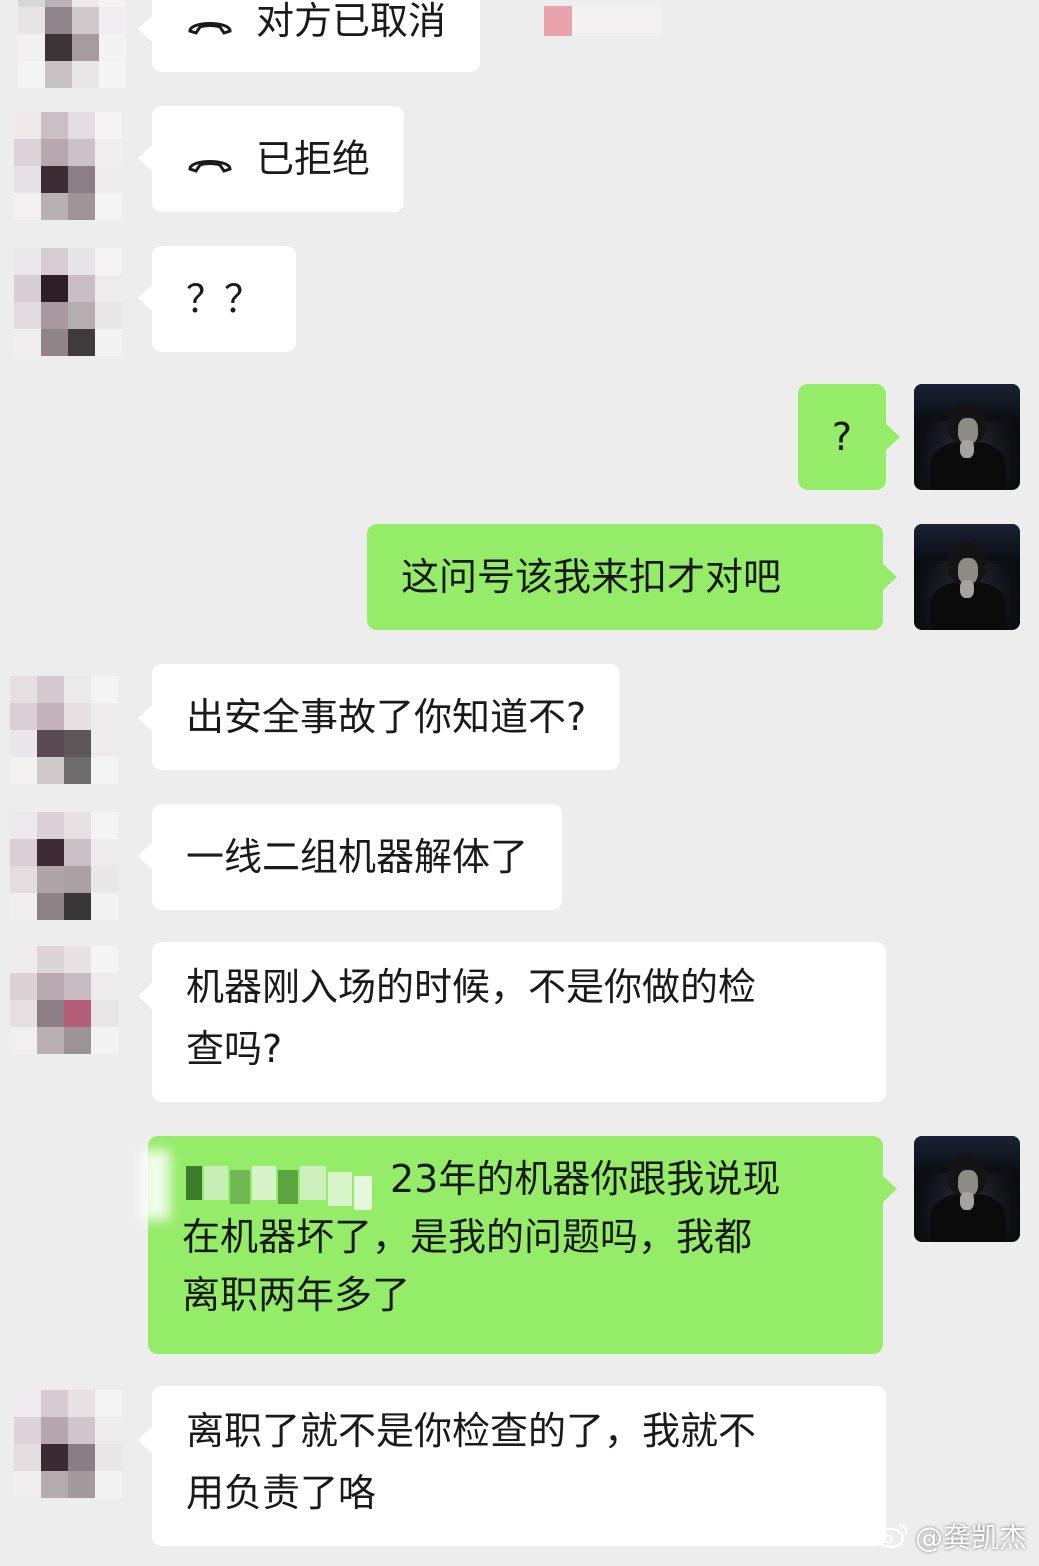  What do you see at coordinates (313, 159) in the screenshot?
I see `call-status-text: 已拒绝` at bounding box center [313, 159].